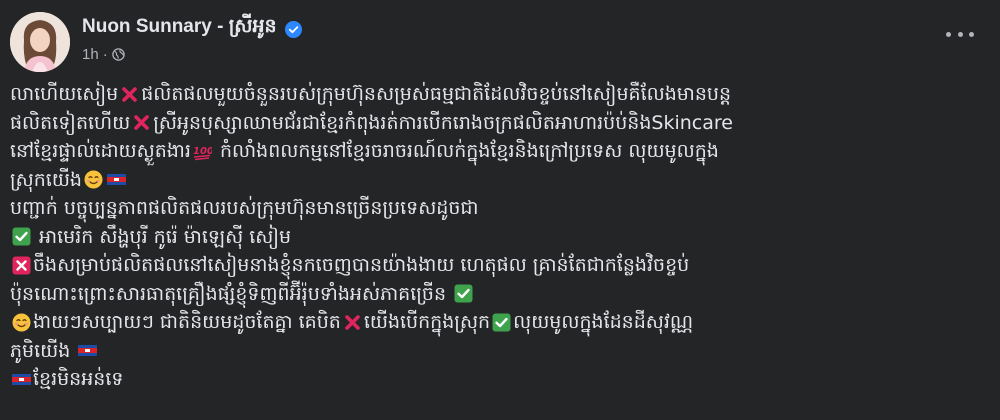 The width and height of the screenshot is (1000, 420). I want to click on author-name: Nuon Sunnary - ស្រីអូន, so click(192, 28).